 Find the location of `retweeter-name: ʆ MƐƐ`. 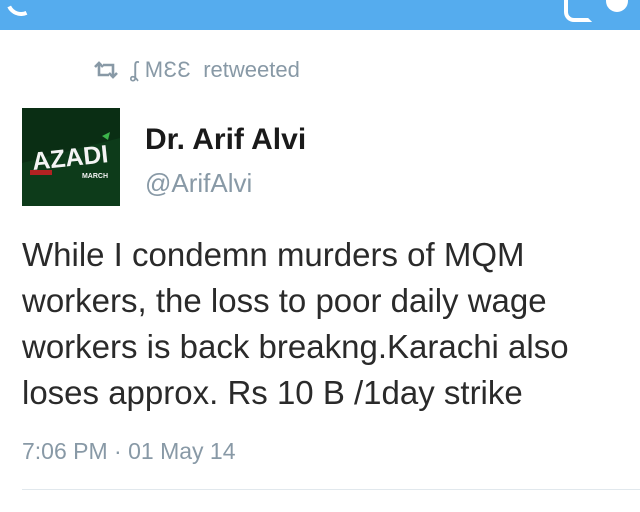

retweeter-name: ʆ MƐƐ is located at coordinates (160, 70).